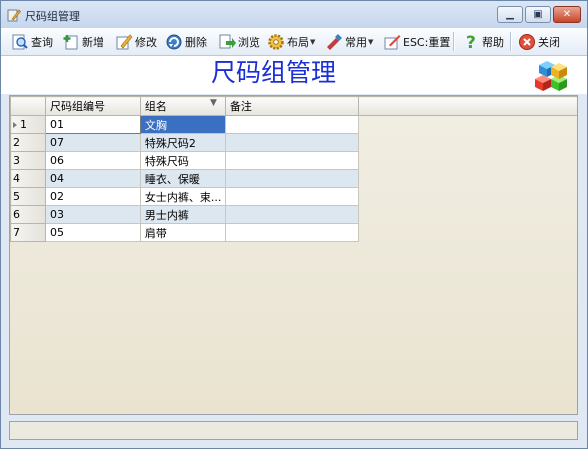 The height and width of the screenshot is (449, 588). I want to click on help-icon: ?, so click(471, 42).